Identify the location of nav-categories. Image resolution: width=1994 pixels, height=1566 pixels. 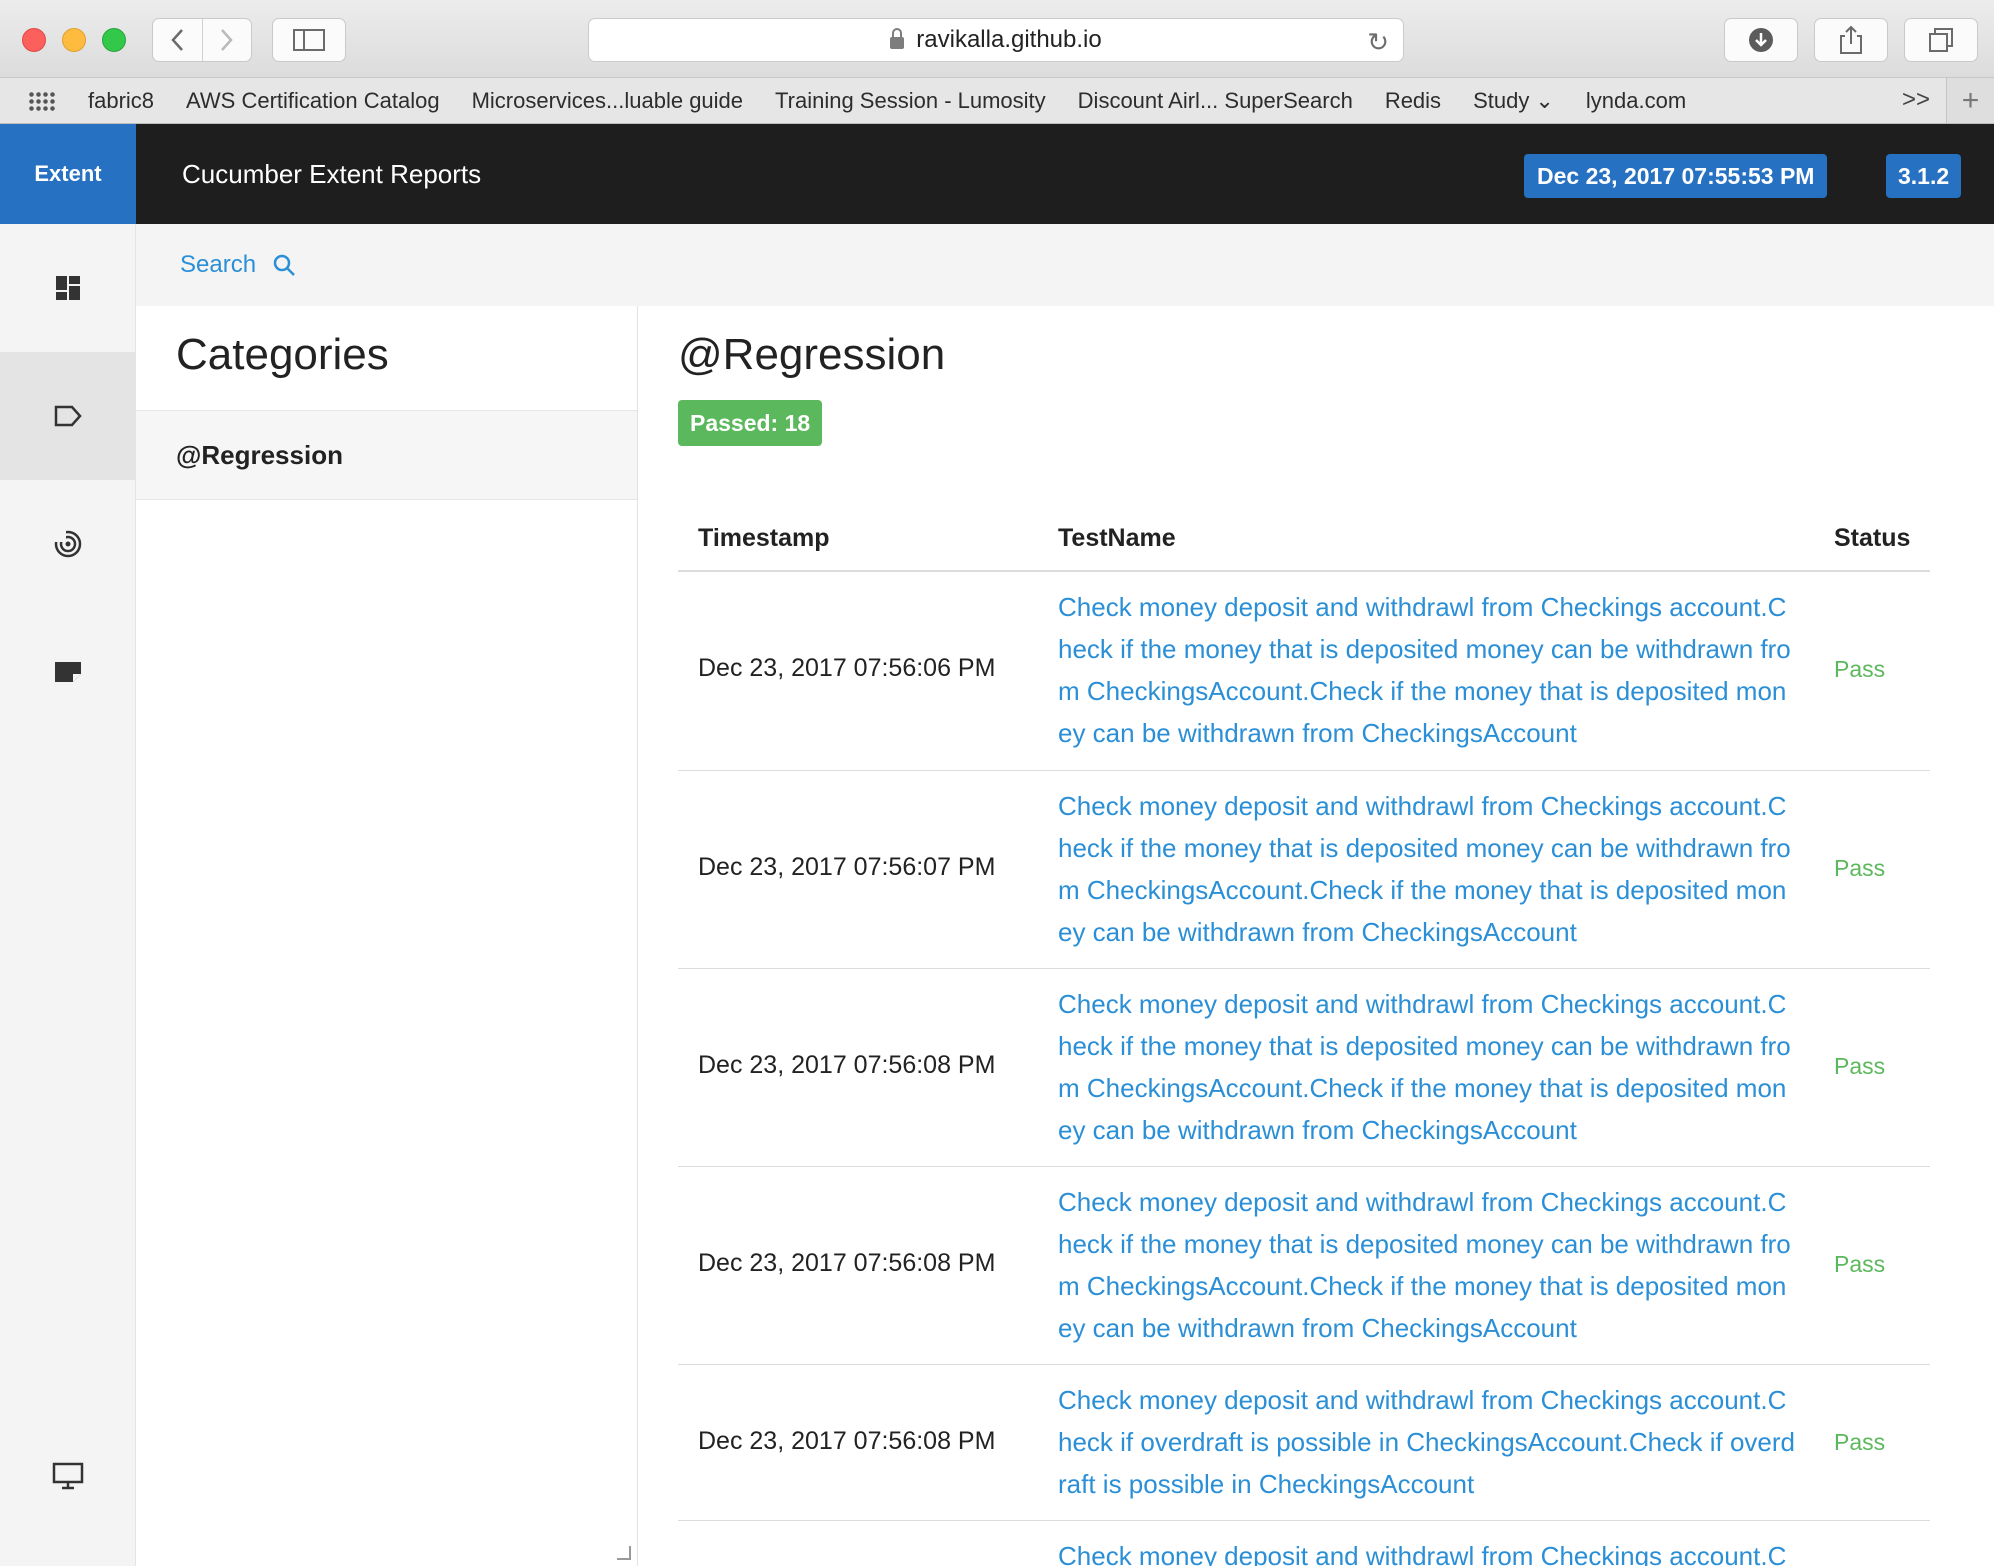
(67, 416).